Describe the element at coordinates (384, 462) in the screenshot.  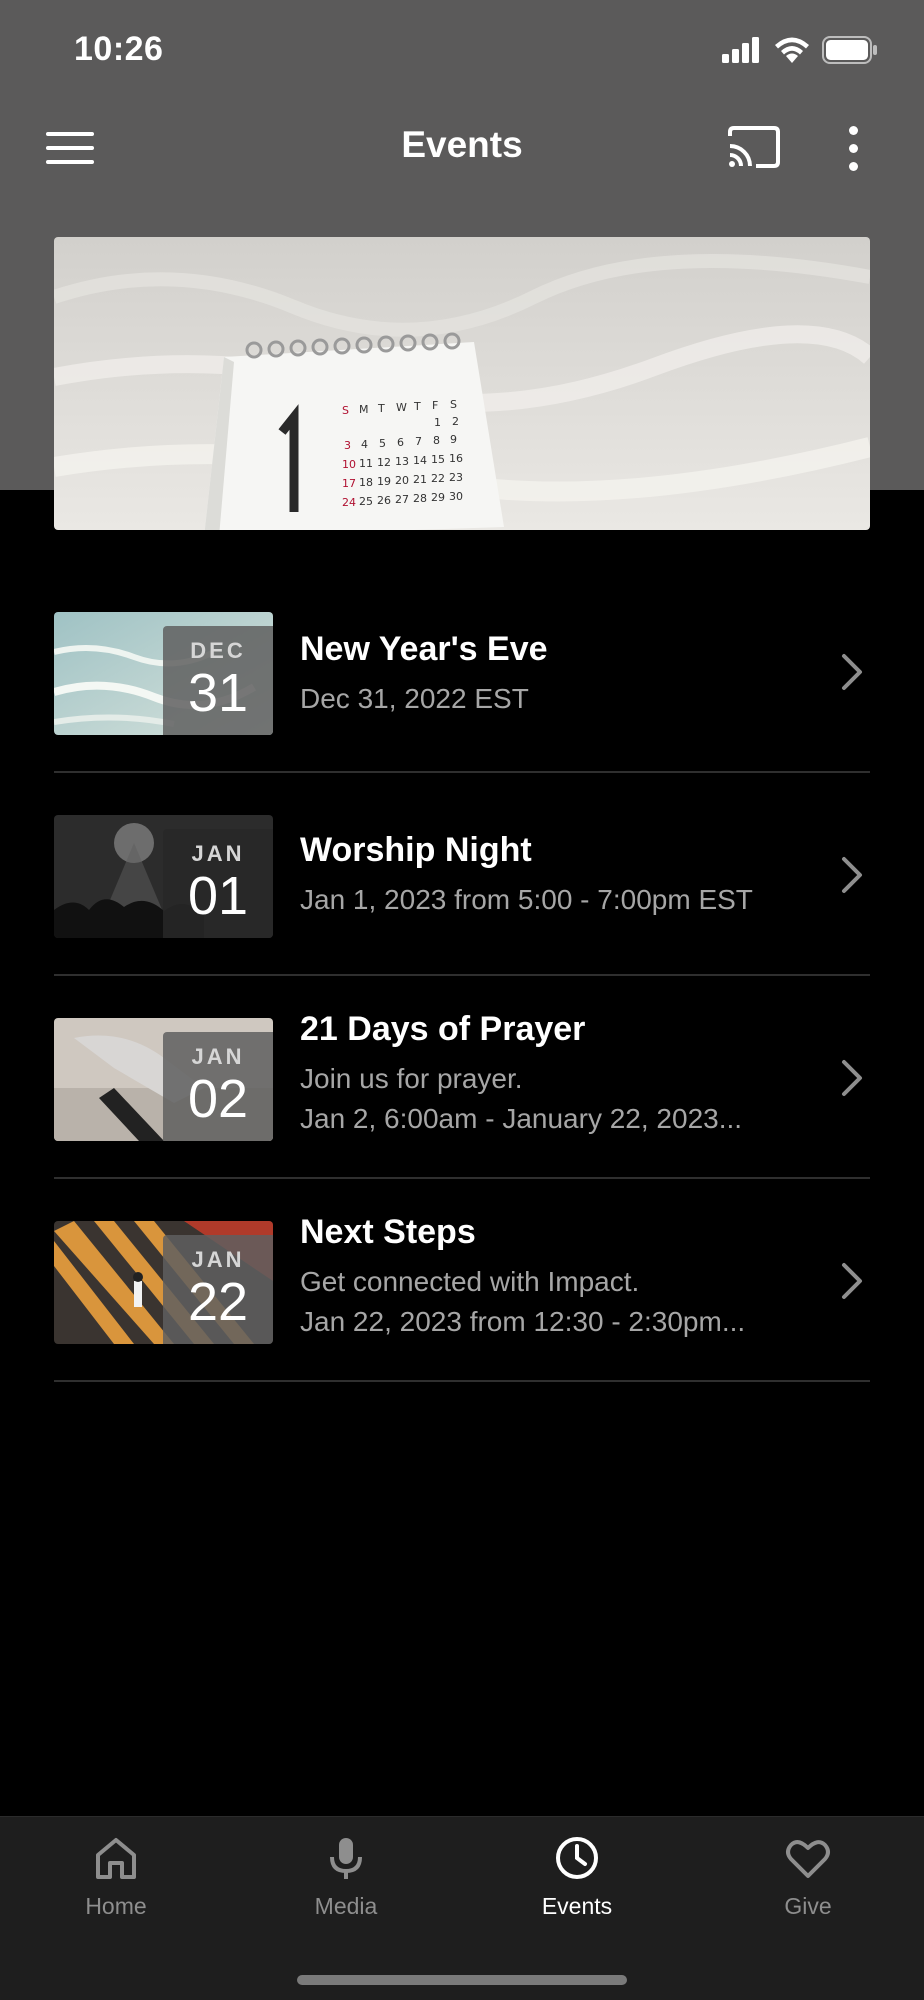
I see `svg-text: 12` at that location.